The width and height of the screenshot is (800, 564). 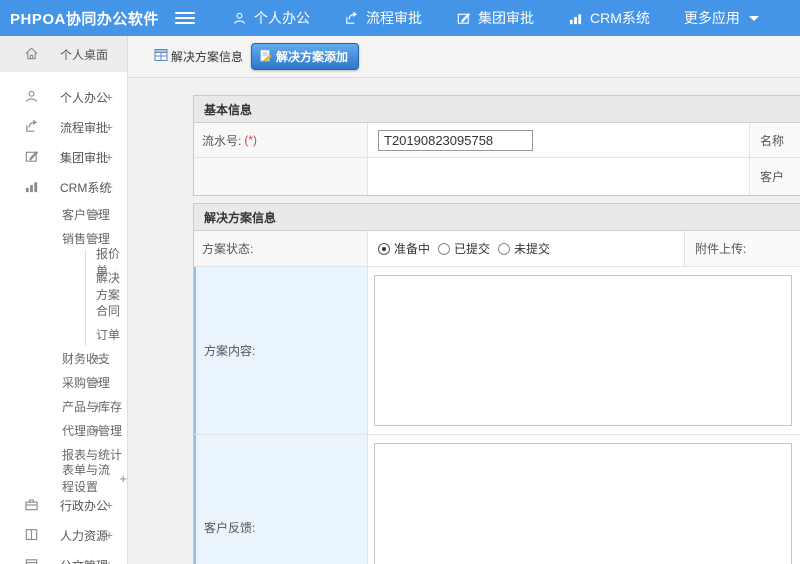 I want to click on topnav-label: 更多应用, so click(x=711, y=18).